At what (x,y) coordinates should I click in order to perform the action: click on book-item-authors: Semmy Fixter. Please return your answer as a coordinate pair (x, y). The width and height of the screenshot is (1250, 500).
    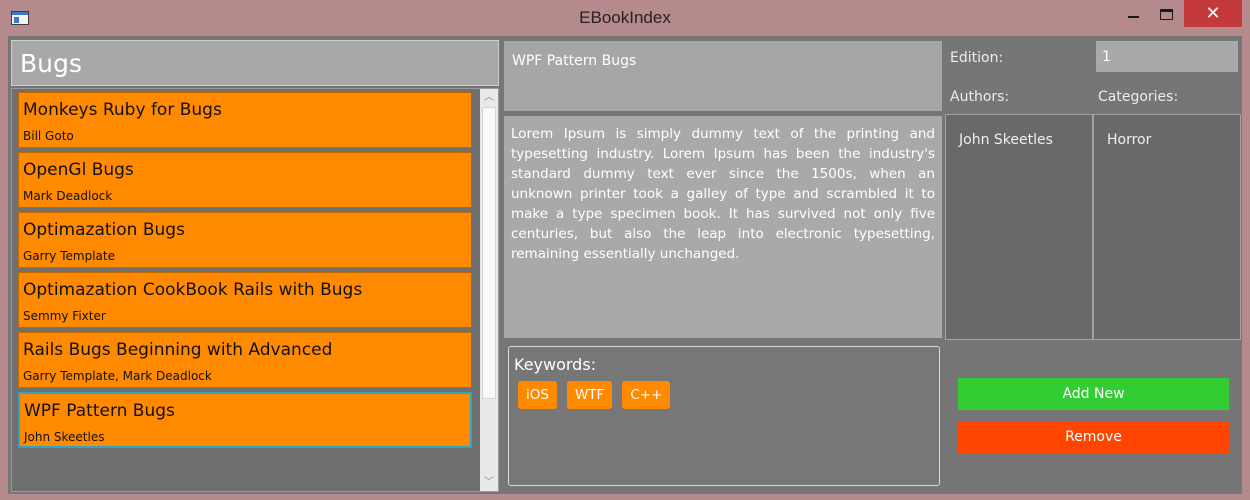
    Looking at the image, I should click on (64, 316).